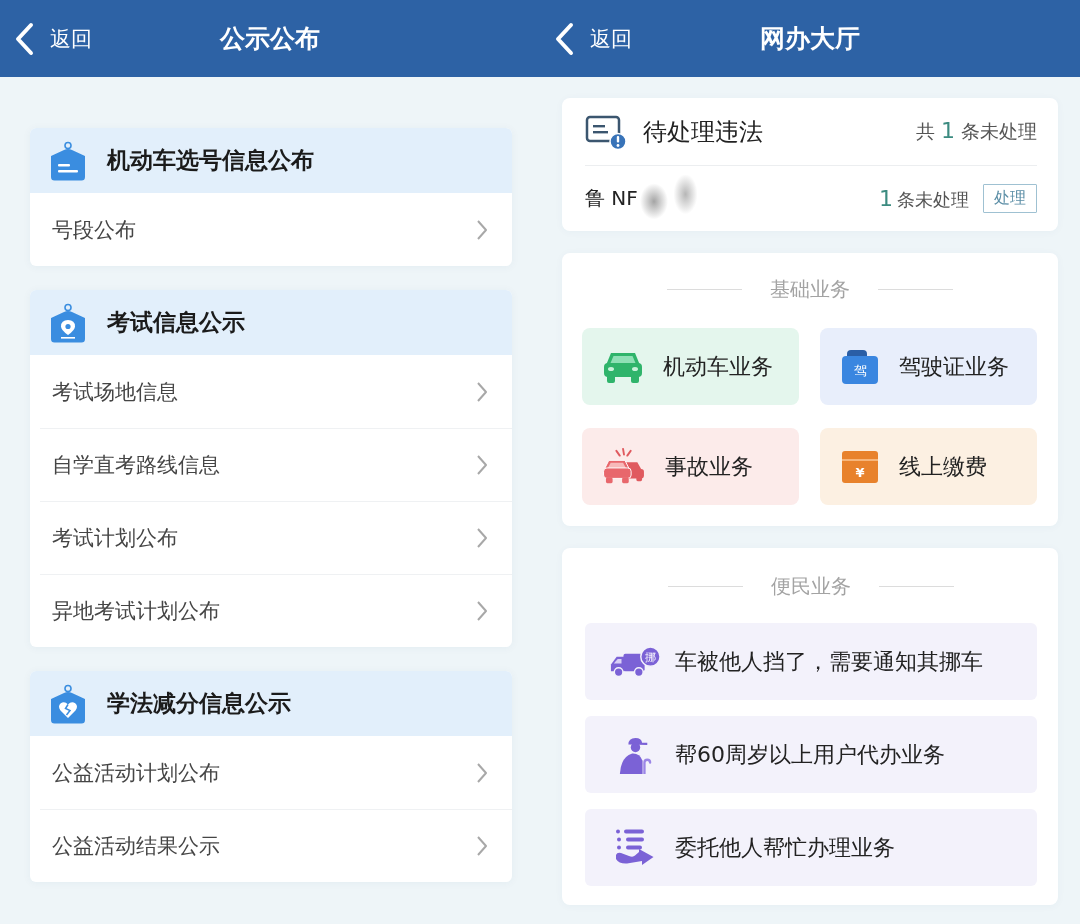 Image resolution: width=1080 pixels, height=924 pixels. I want to click on list-item: 公益活动计划公布, so click(276, 772).